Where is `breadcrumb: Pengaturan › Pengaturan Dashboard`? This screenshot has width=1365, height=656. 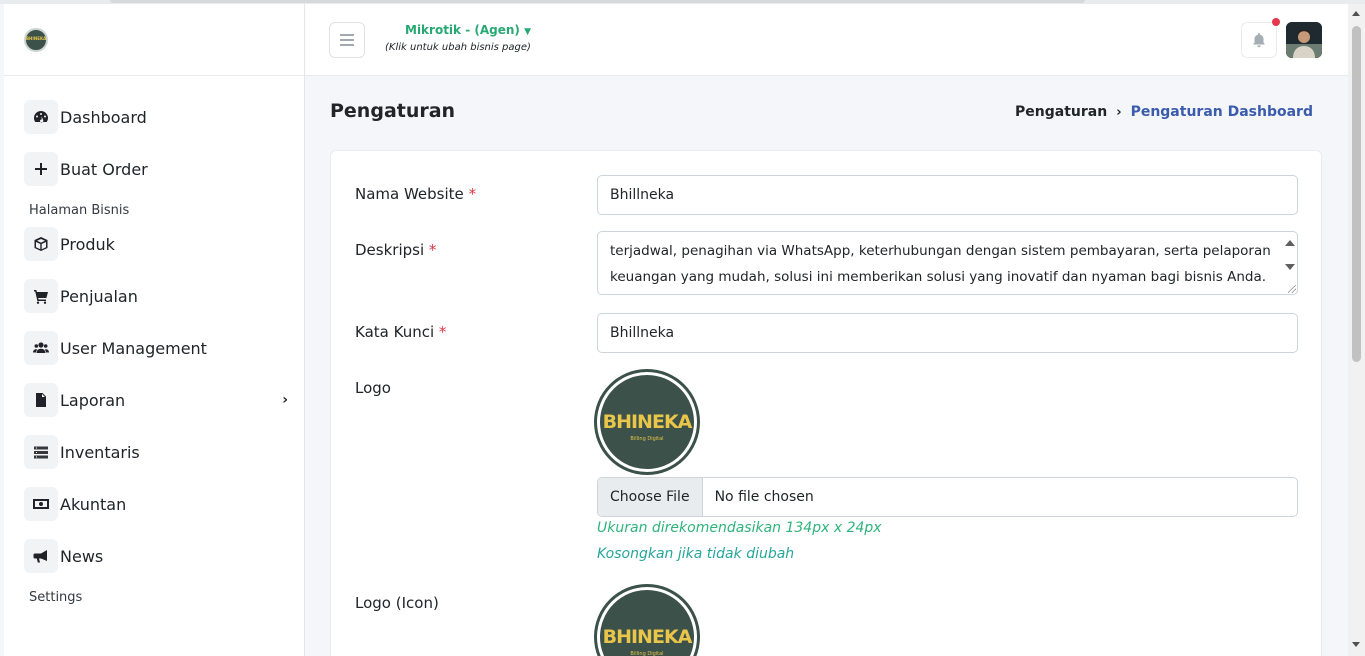
breadcrumb: Pengaturan › Pengaturan Dashboard is located at coordinates (1164, 112).